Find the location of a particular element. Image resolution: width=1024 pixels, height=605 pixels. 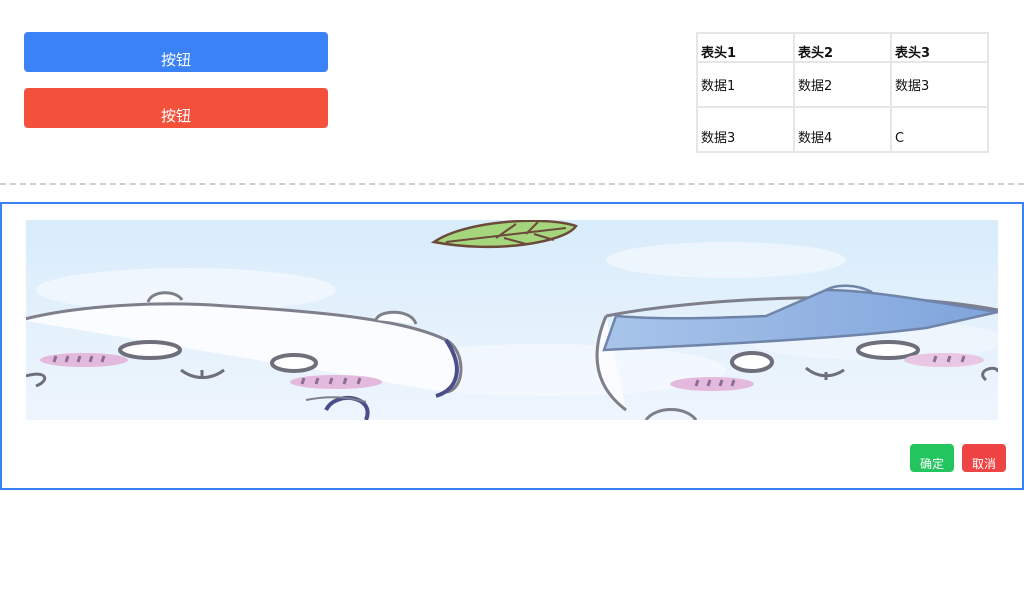

table-header-cell: 表头1 is located at coordinates (745, 47).